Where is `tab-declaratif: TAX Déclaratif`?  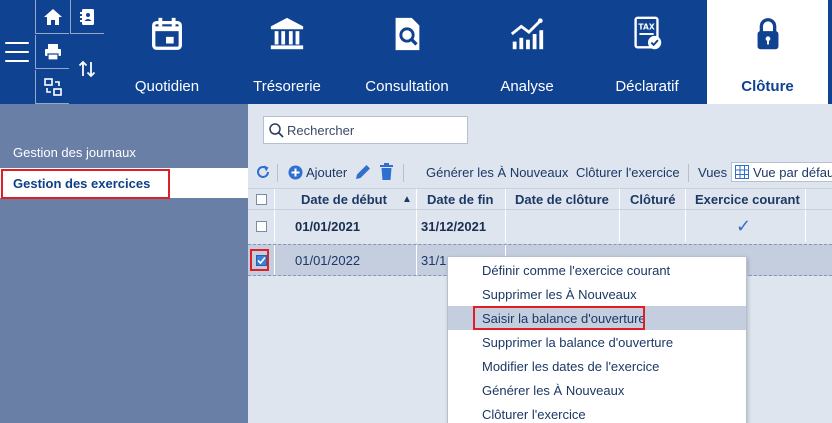 tab-declaratif: TAX Déclaratif is located at coordinates (647, 52).